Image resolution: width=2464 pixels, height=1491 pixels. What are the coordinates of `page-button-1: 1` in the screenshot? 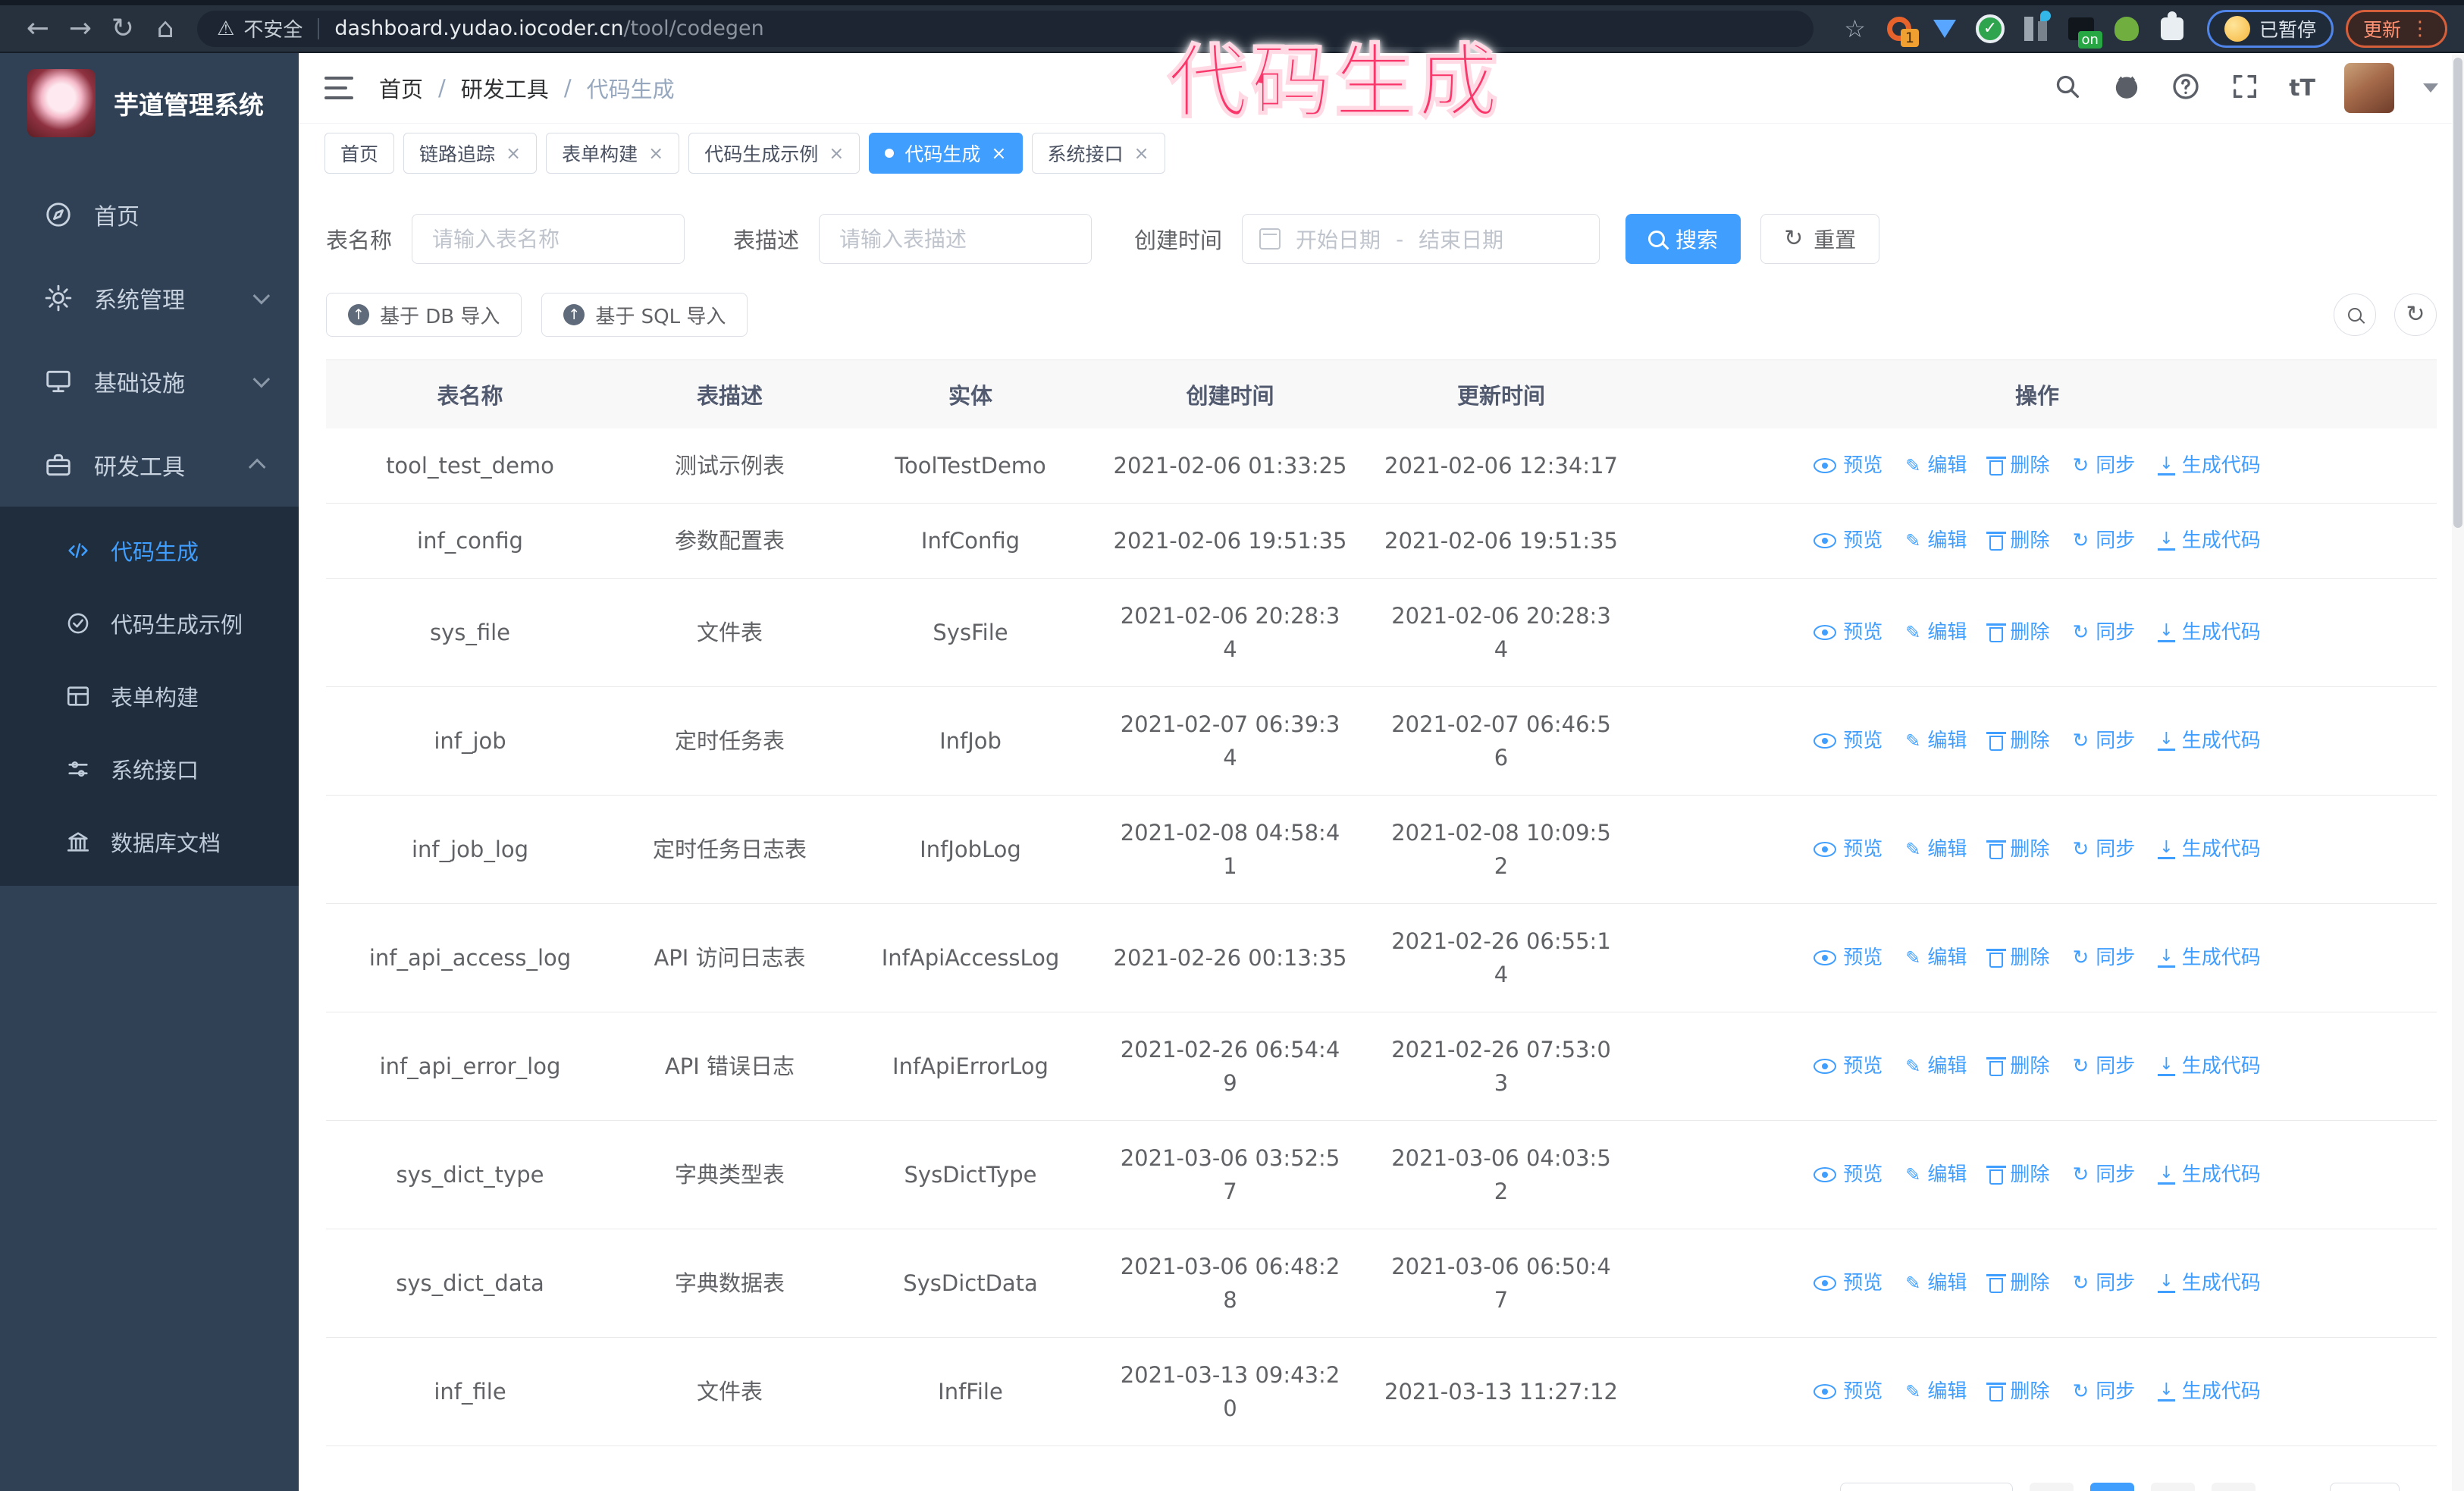 It's located at (2112, 1487).